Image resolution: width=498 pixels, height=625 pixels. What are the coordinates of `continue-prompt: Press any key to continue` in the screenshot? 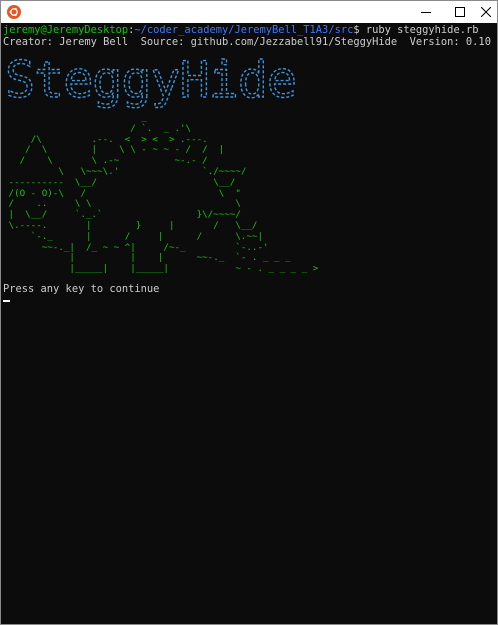 It's located at (81, 288).